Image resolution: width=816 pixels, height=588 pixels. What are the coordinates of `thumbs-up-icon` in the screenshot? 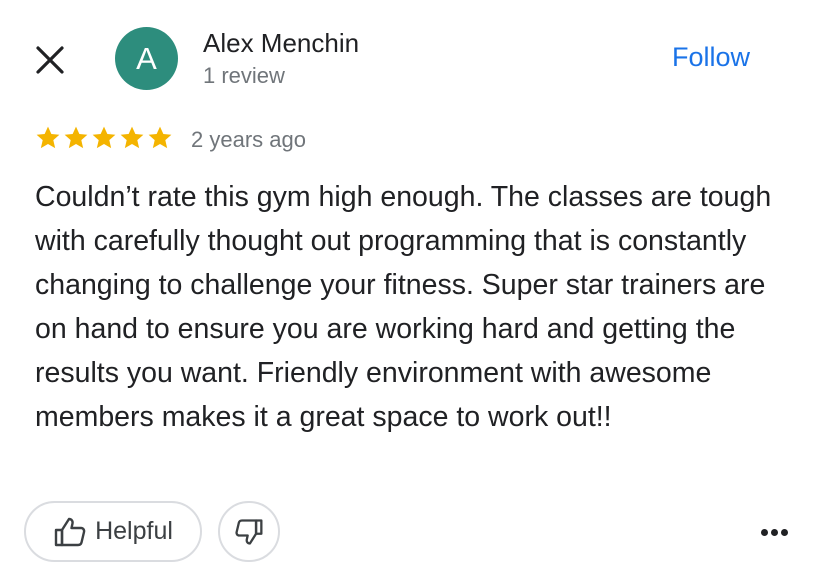 It's located at (70, 531).